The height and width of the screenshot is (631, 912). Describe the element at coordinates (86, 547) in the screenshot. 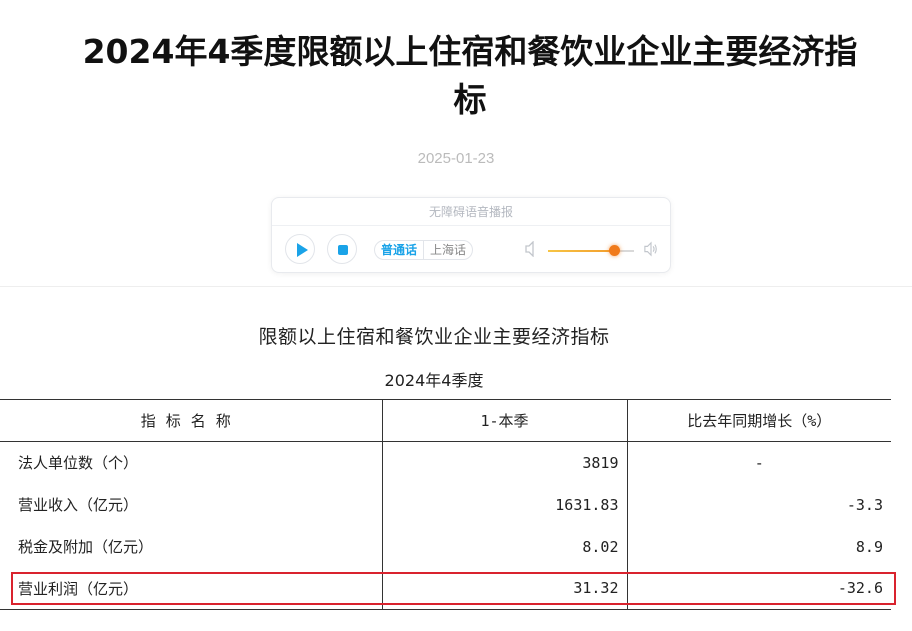

I see `row-label: 税金及附加（亿元）` at that location.